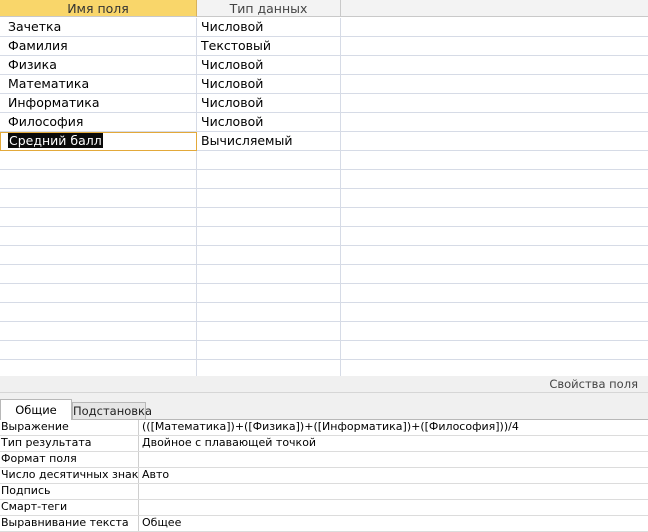 The height and width of the screenshot is (532, 648). I want to click on table-row: Средний балл Вычисляемый, so click(324, 141).